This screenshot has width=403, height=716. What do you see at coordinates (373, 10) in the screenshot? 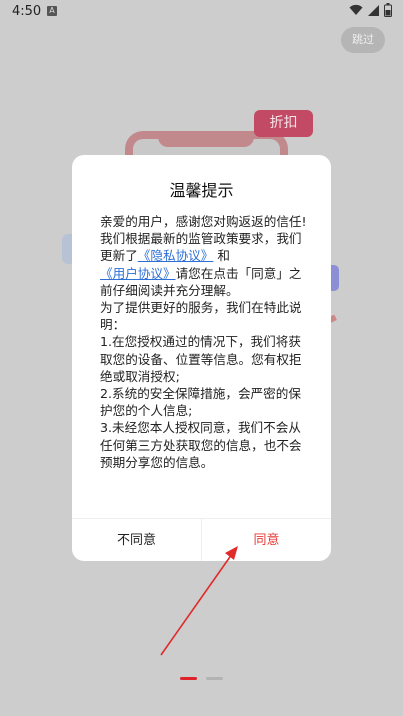
I see `signal-icon` at bounding box center [373, 10].